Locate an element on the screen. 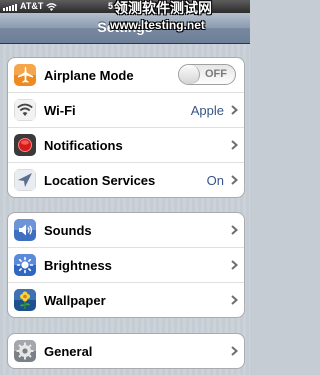 The width and height of the screenshot is (320, 375). settings-row-location-services: Location Services On is located at coordinates (126, 180).